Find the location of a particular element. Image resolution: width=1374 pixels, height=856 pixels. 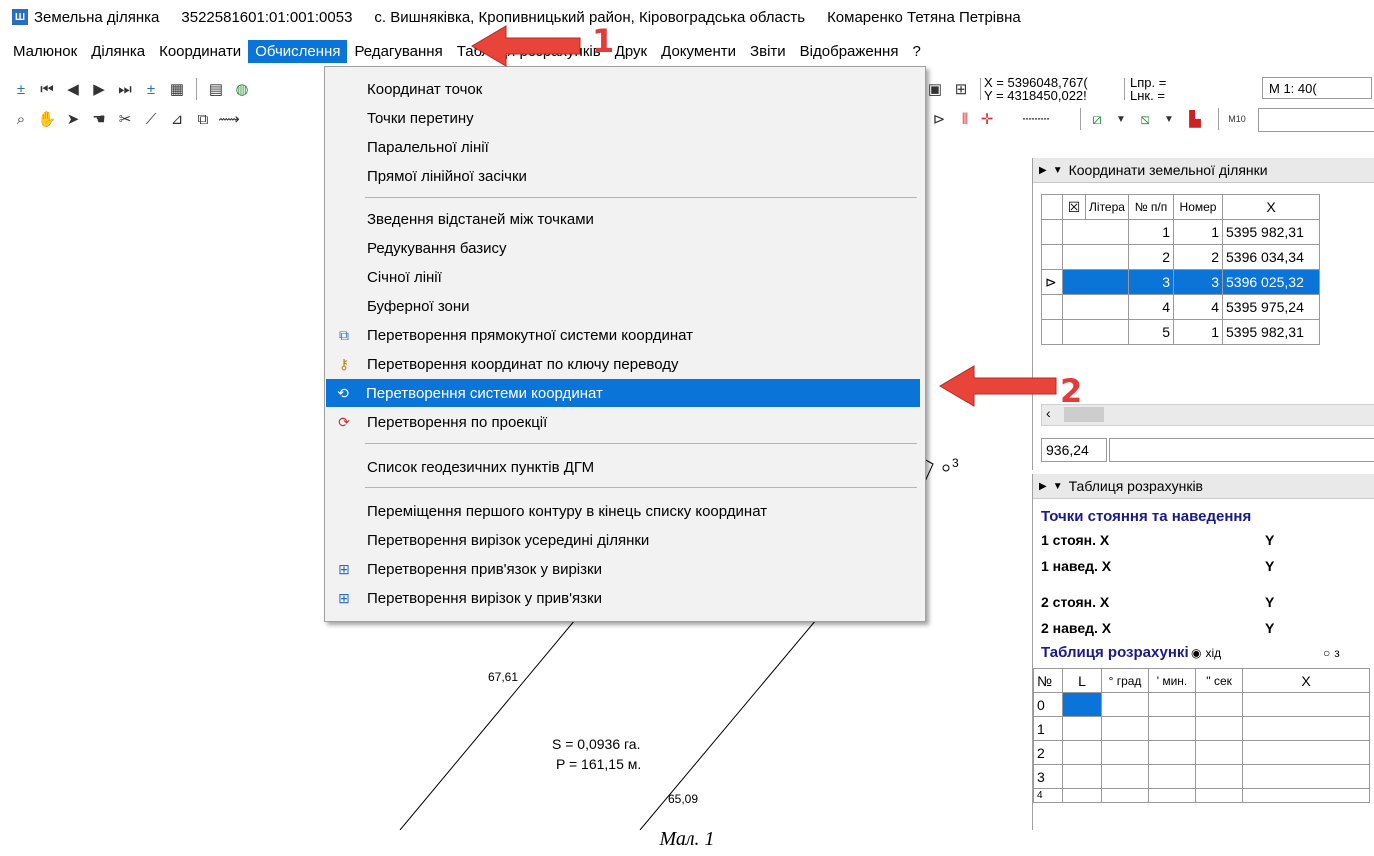

table-row: 2 2 5396 034,34 is located at coordinates (1180, 257).